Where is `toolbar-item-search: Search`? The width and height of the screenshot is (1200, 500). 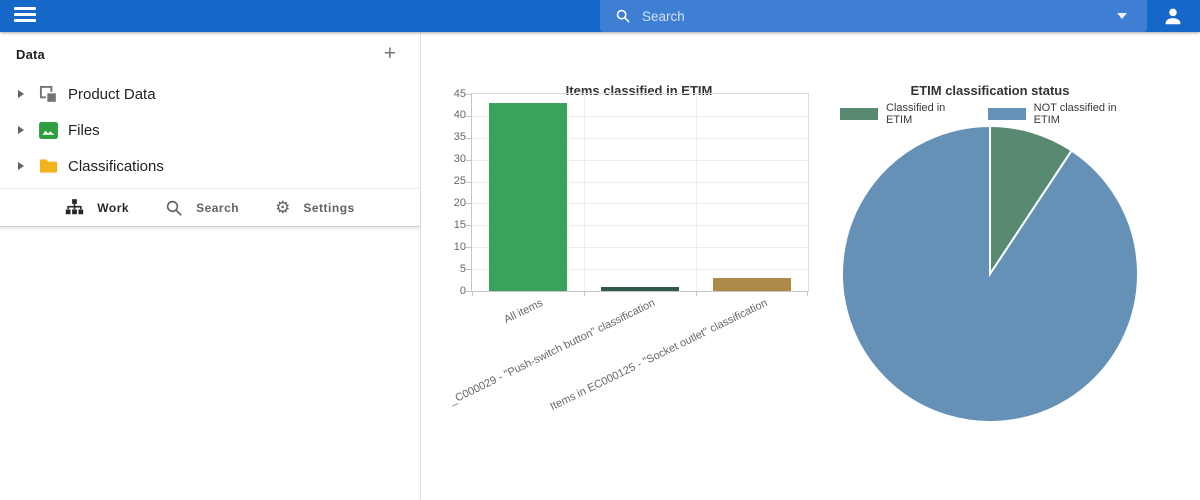
toolbar-item-search: Search is located at coordinates (202, 208).